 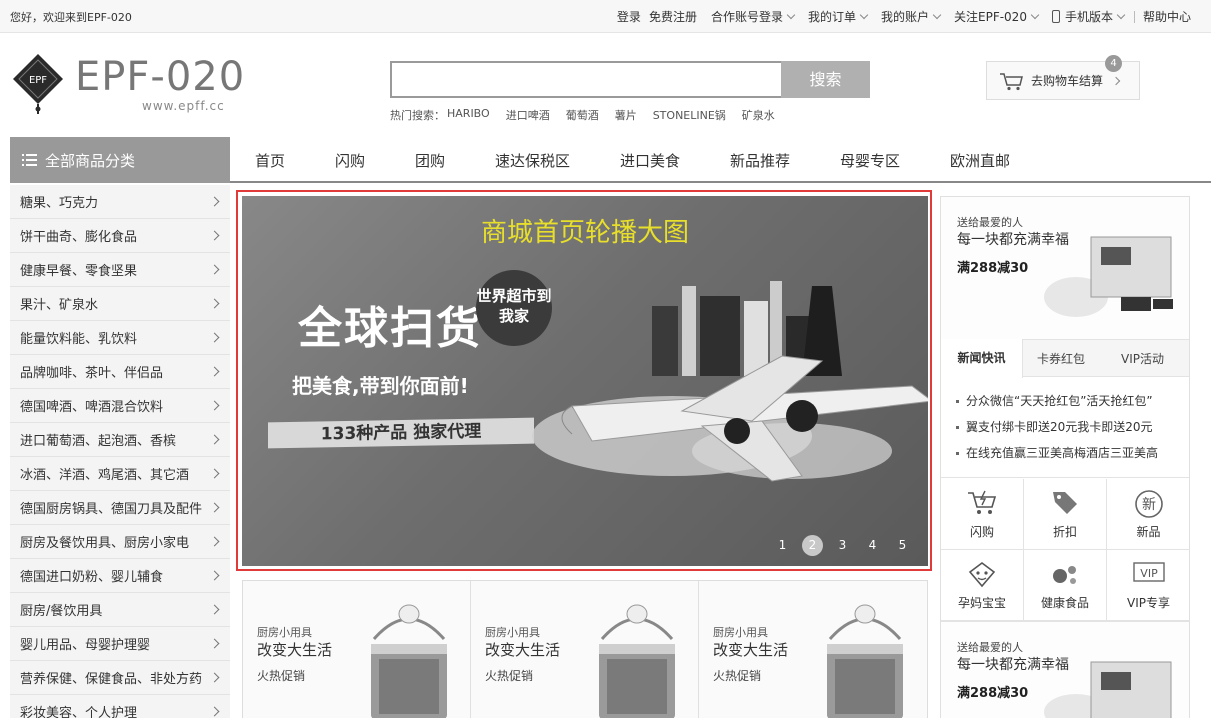 What do you see at coordinates (120, 542) in the screenshot?
I see `sidebar-category: 厨房及餐饮用具、厨房小家电` at bounding box center [120, 542].